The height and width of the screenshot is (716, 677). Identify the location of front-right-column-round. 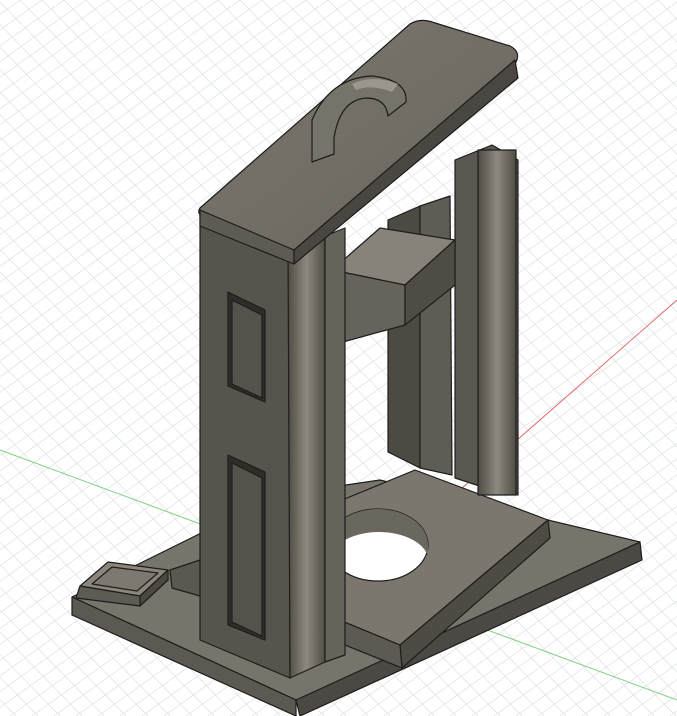
(497, 322).